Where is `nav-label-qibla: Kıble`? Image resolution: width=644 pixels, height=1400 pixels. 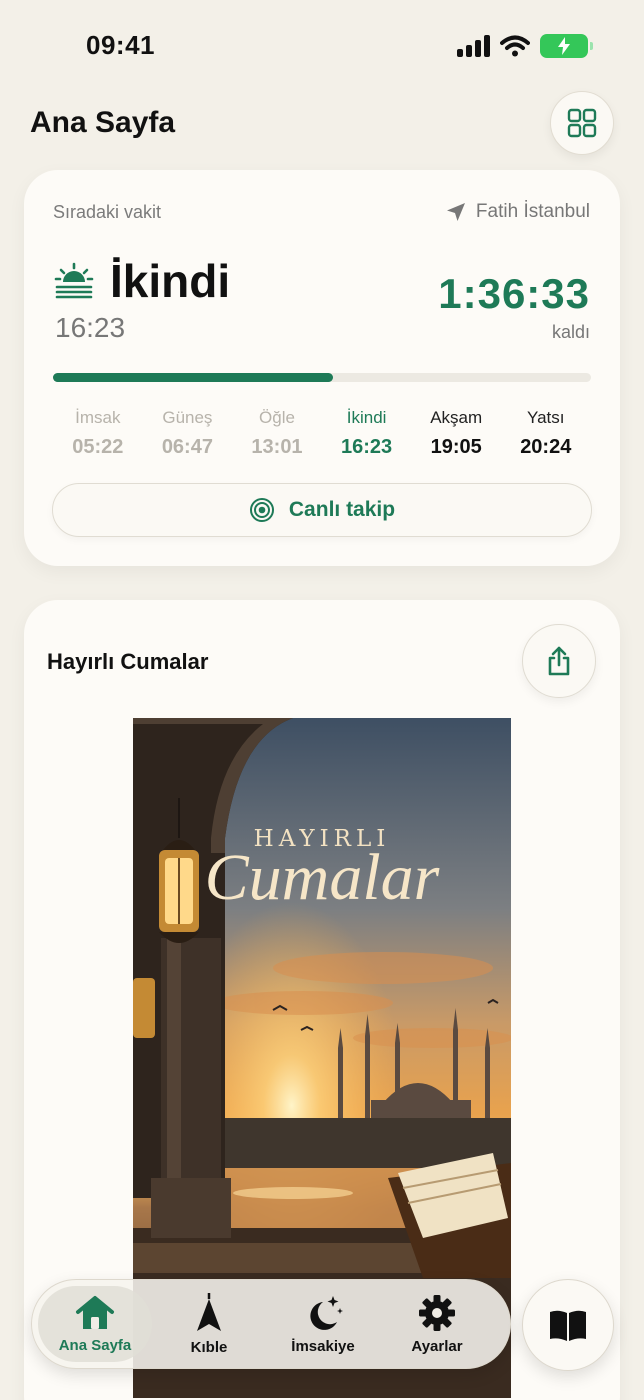 nav-label-qibla: Kıble is located at coordinates (209, 1347).